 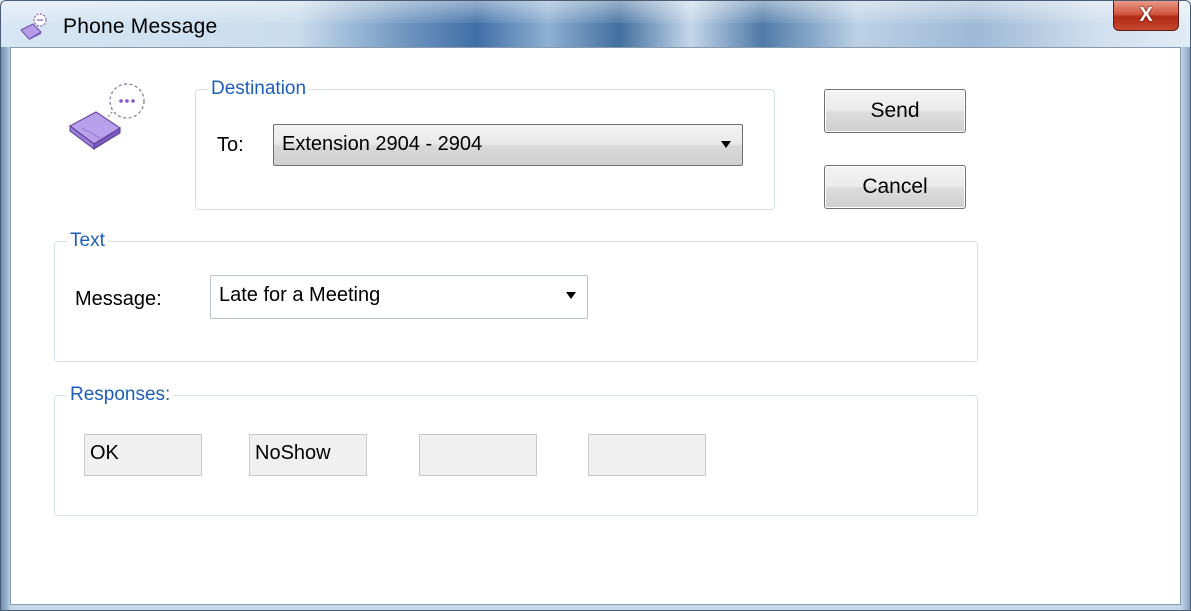 I want to click on destination-dropdown: Extension 2904 - 2904, so click(x=508, y=145).